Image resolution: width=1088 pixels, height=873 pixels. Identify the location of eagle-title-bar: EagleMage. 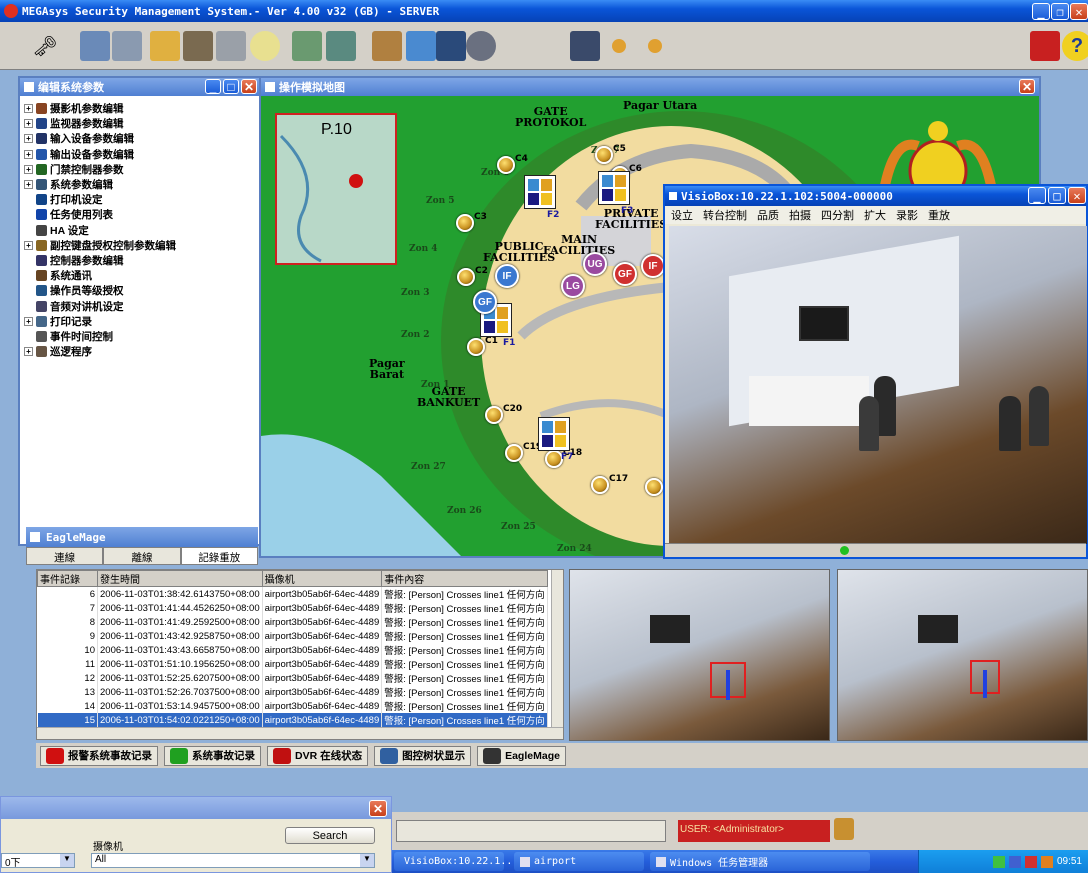
(142, 537).